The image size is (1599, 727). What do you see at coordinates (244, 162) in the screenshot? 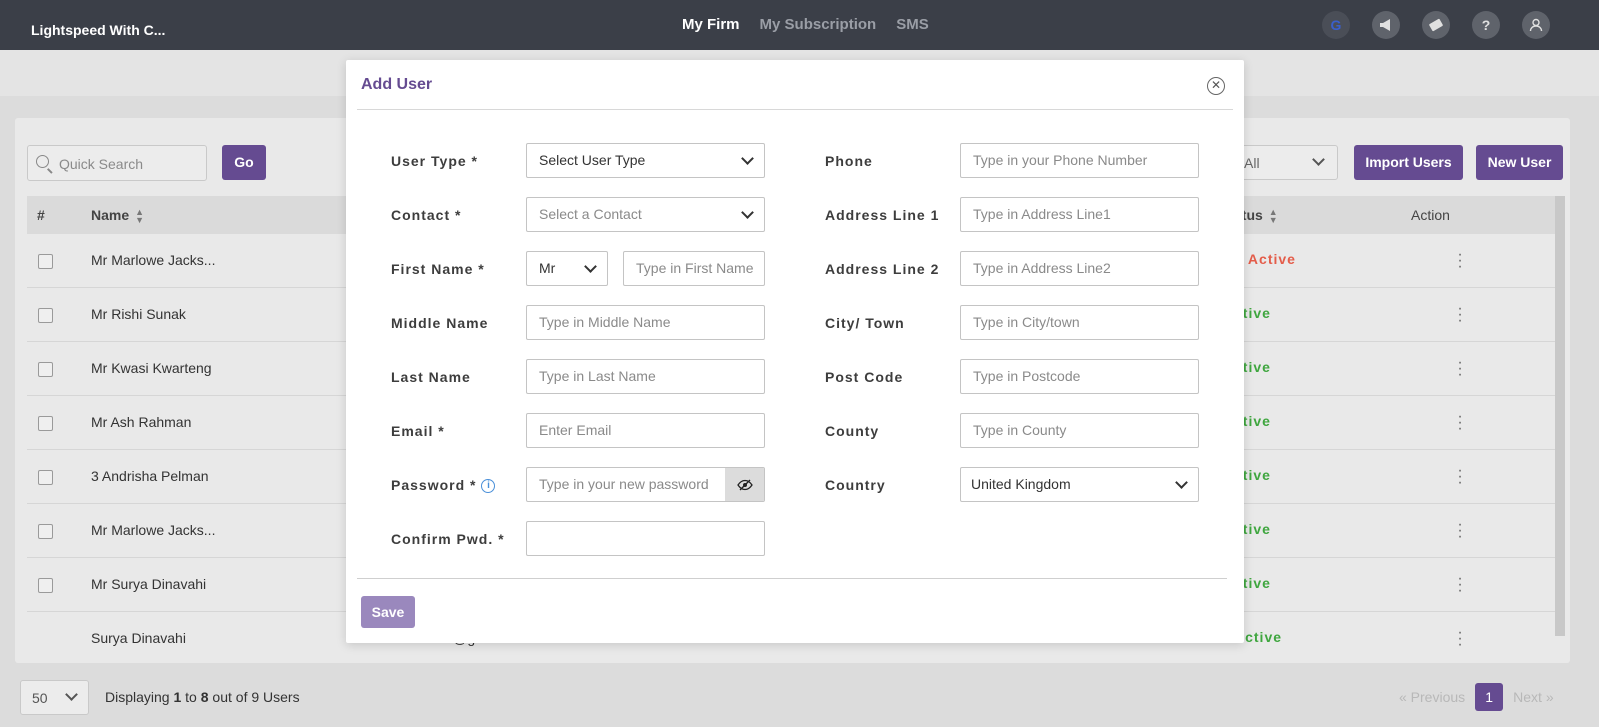
I see `go-button: Go` at bounding box center [244, 162].